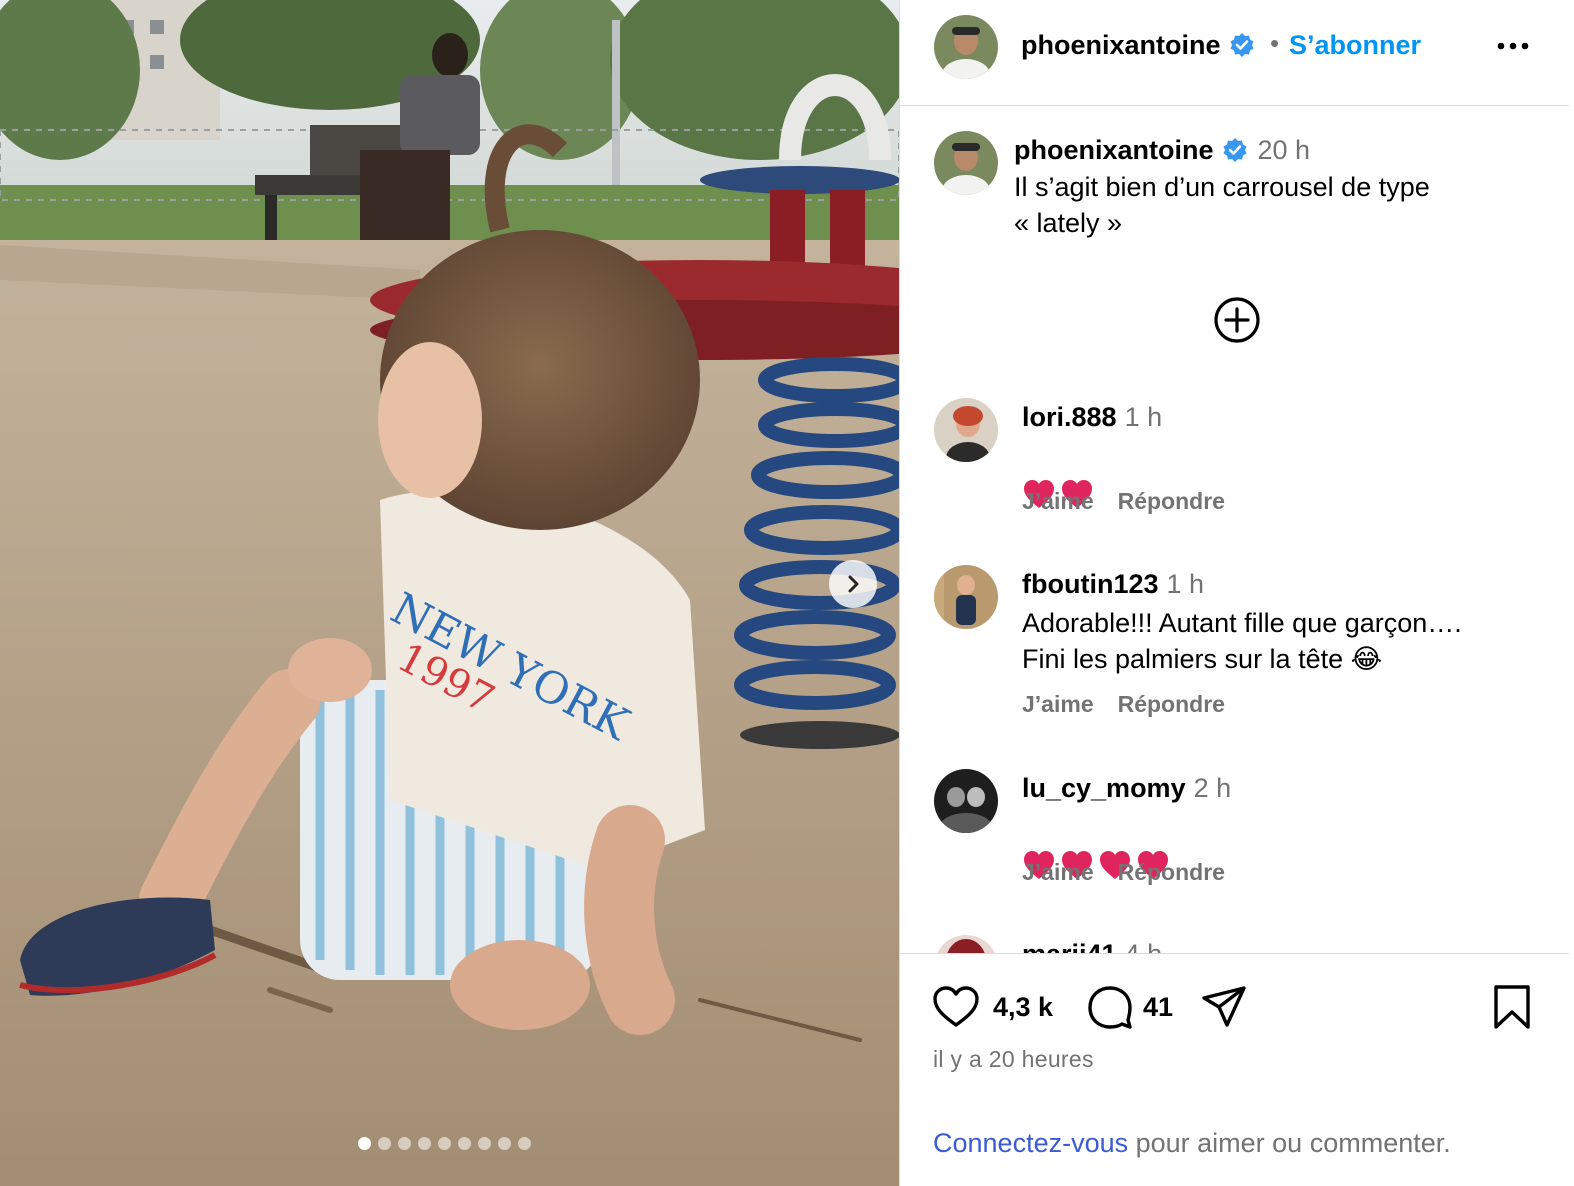 This screenshot has height=1186, width=1574. I want to click on comment-icon, so click(1110, 1007).